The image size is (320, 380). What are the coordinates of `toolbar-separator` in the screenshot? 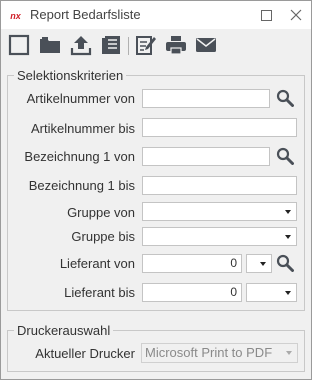 It's located at (128, 46).